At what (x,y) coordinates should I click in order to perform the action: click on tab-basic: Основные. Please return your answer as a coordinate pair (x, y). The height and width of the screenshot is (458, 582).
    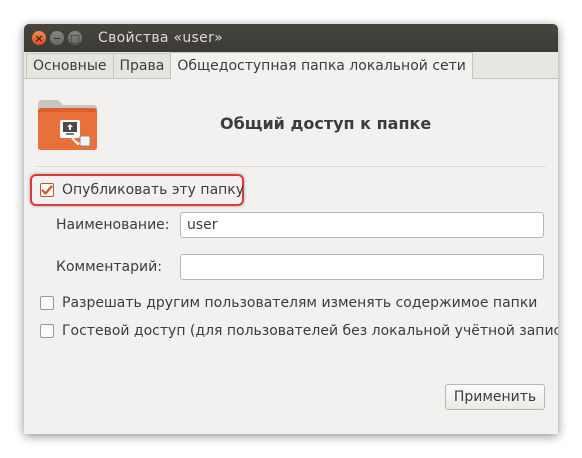
    Looking at the image, I should click on (70, 65).